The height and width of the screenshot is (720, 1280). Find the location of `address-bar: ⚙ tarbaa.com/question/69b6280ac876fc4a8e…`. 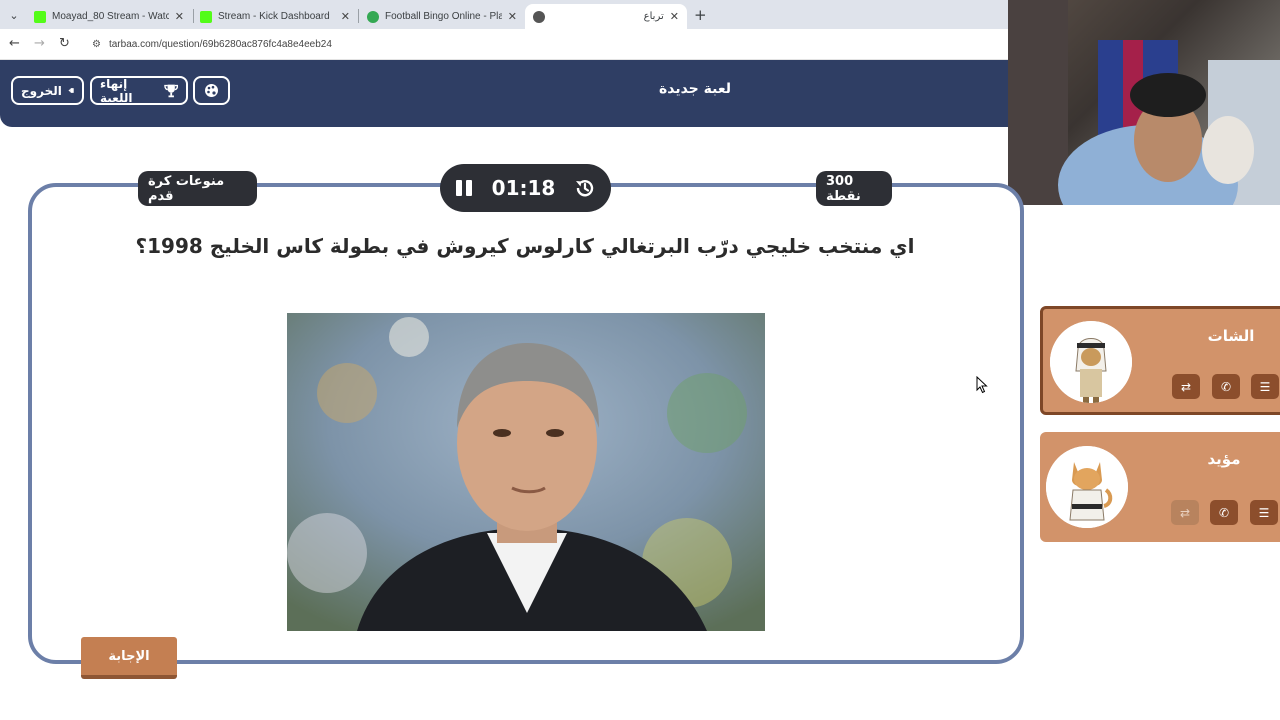

address-bar: ⚙ tarbaa.com/question/69b6280ac876fc4a8e… is located at coordinates (542, 44).